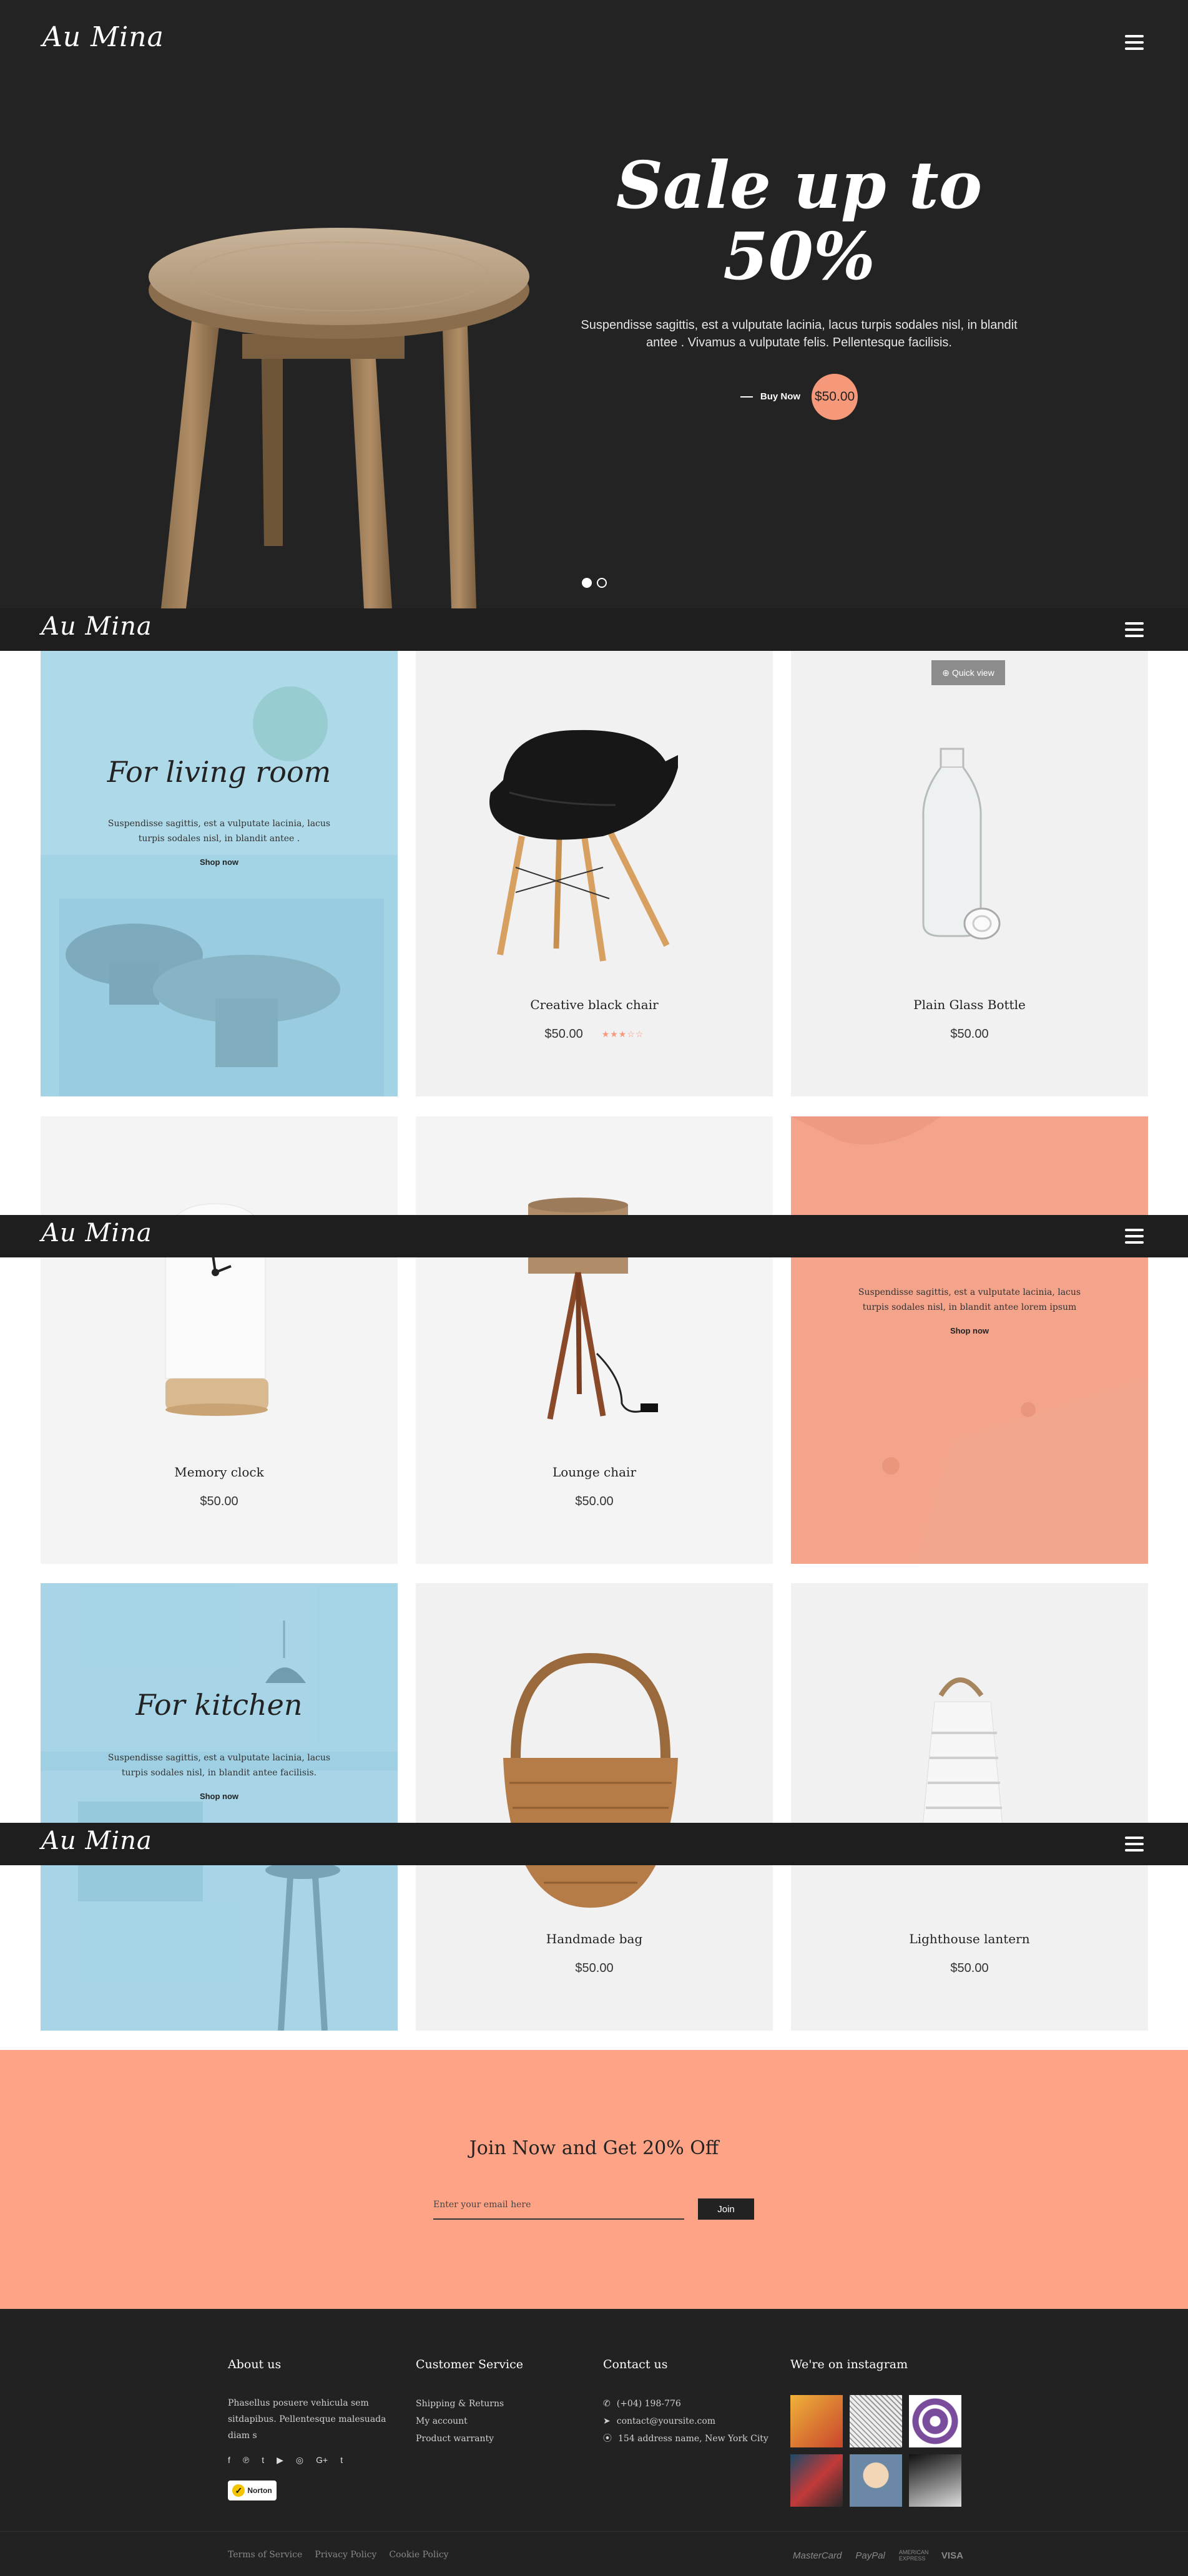  Describe the element at coordinates (781, 396) in the screenshot. I see `buy-now-label: Buy Now` at that location.